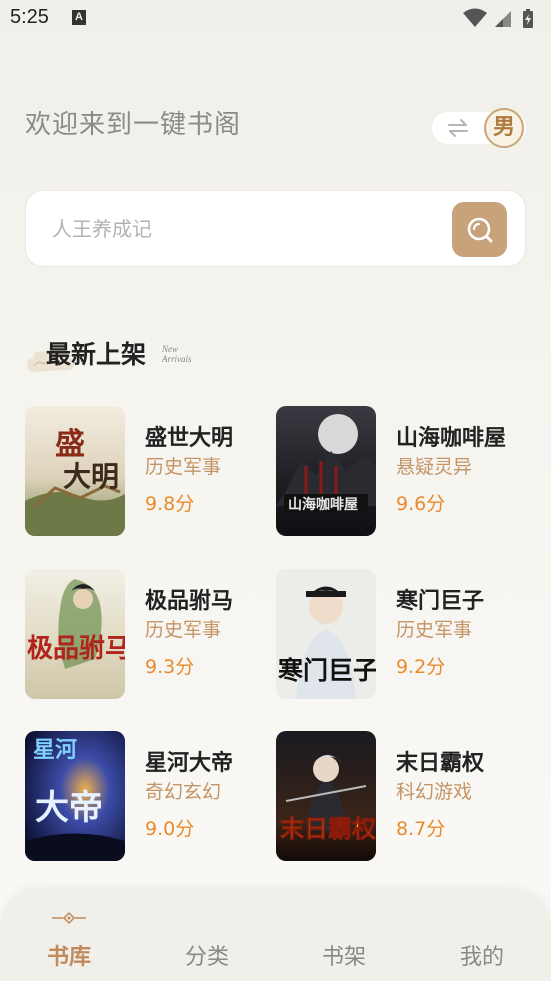  Describe the element at coordinates (170, 829) in the screenshot. I see `book-score: 9.0分` at that location.